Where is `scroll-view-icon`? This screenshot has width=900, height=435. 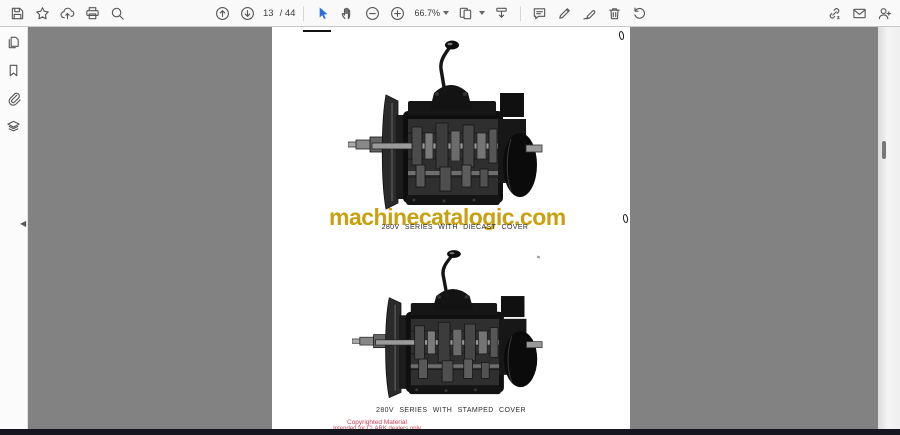 scroll-view-icon is located at coordinates (501, 12).